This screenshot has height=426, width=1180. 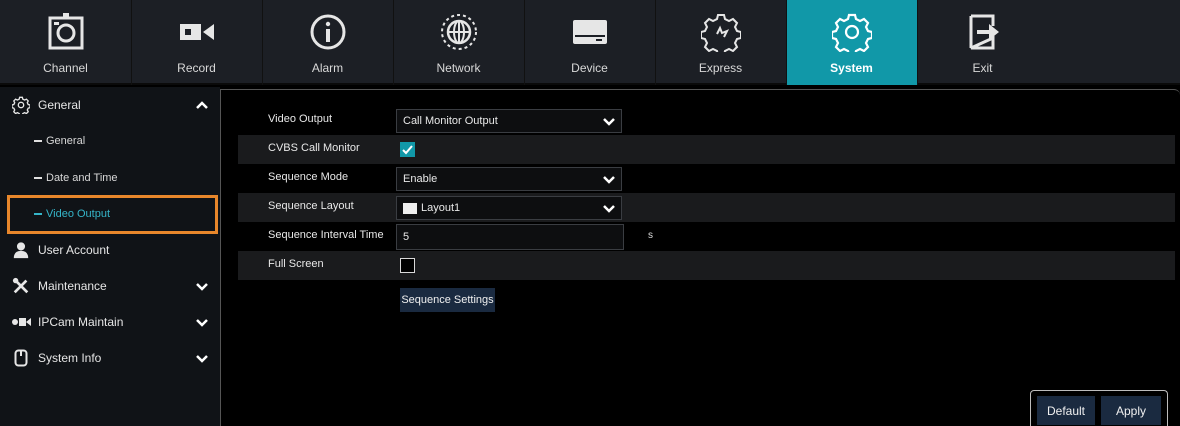 What do you see at coordinates (984, 32) in the screenshot?
I see `exit-icon` at bounding box center [984, 32].